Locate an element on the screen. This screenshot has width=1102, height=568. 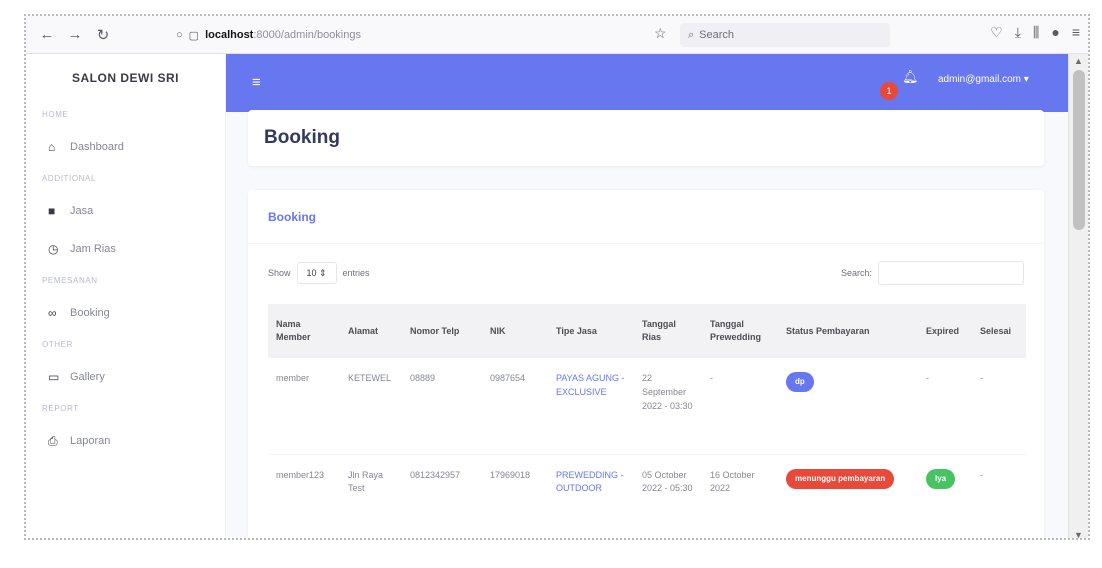
sidebar-item-dashboard: ⌂ Dashboard is located at coordinates (125, 147).